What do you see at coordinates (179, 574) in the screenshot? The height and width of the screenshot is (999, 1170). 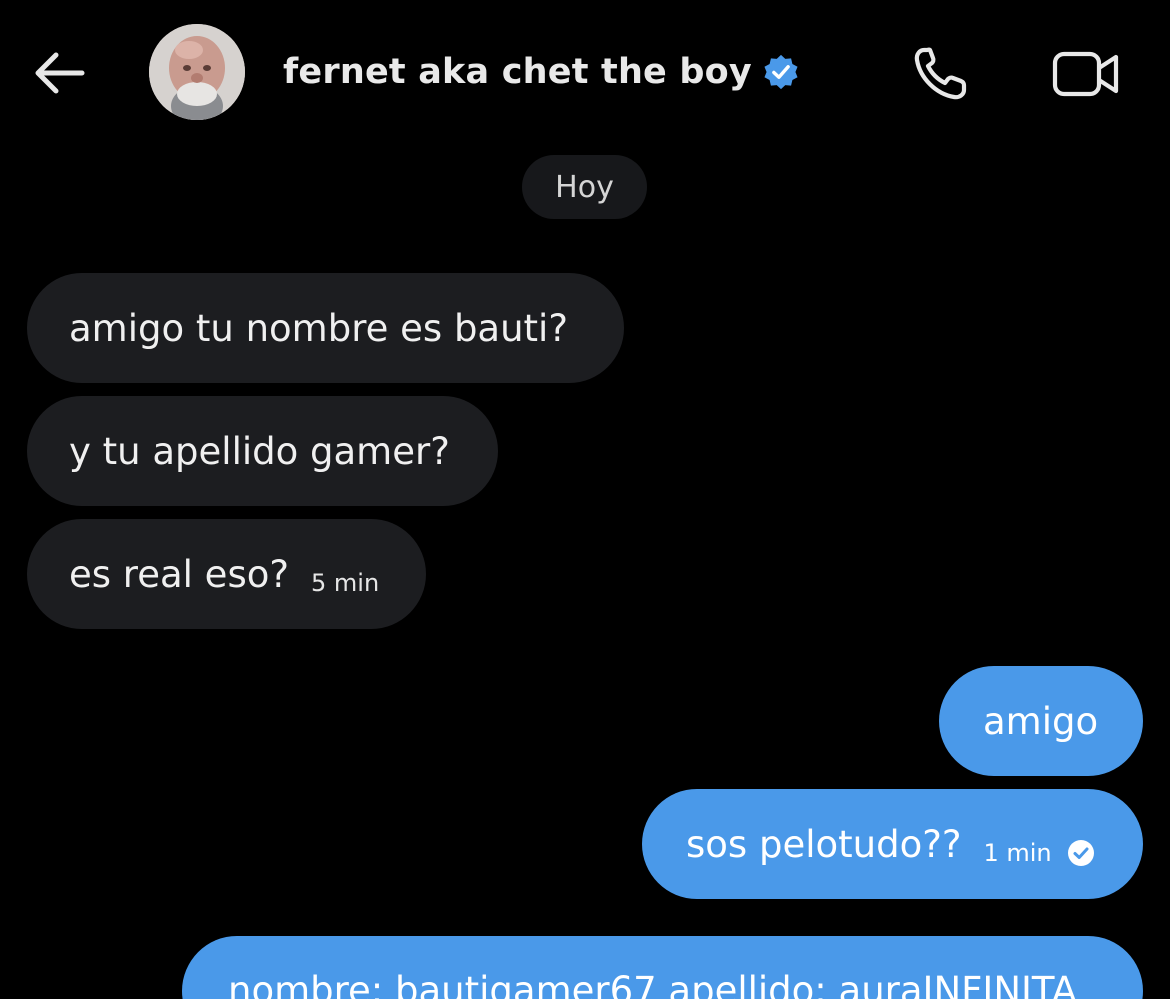 I see `message-text: es real eso?` at bounding box center [179, 574].